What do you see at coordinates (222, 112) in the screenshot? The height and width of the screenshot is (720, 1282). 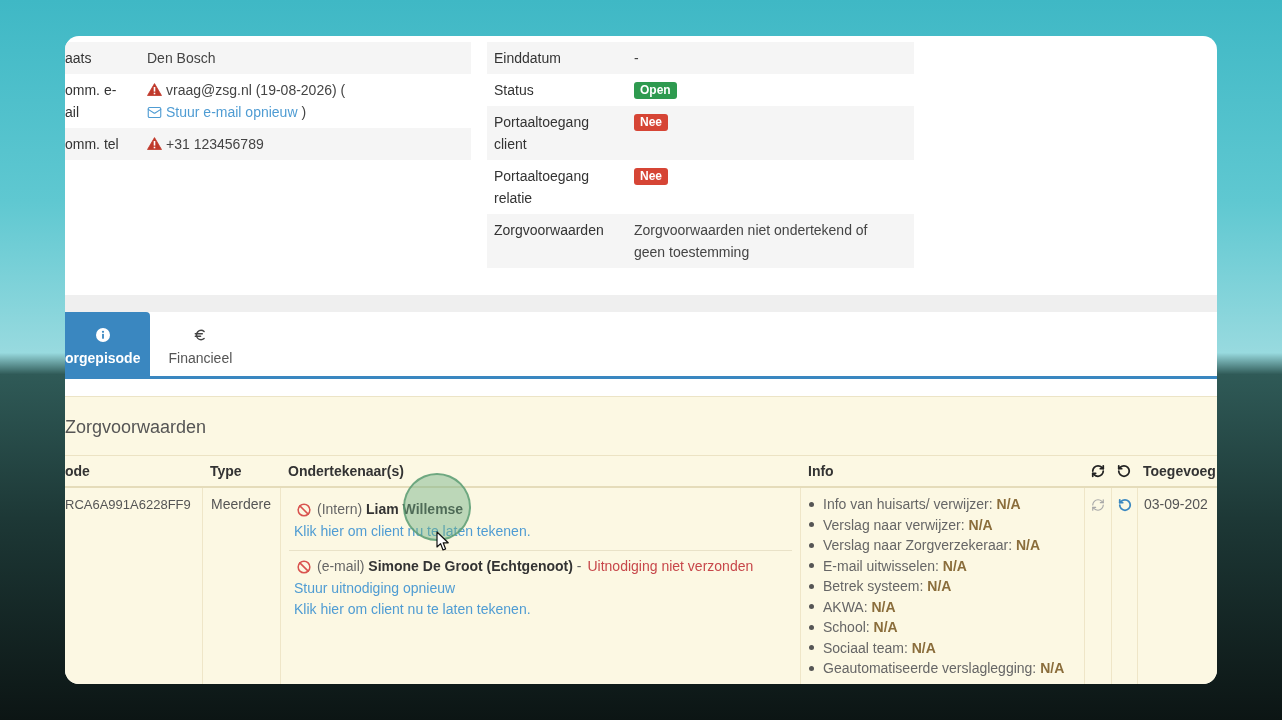 I see `resend-email-link: Stuur e-mail opnieuw` at bounding box center [222, 112].